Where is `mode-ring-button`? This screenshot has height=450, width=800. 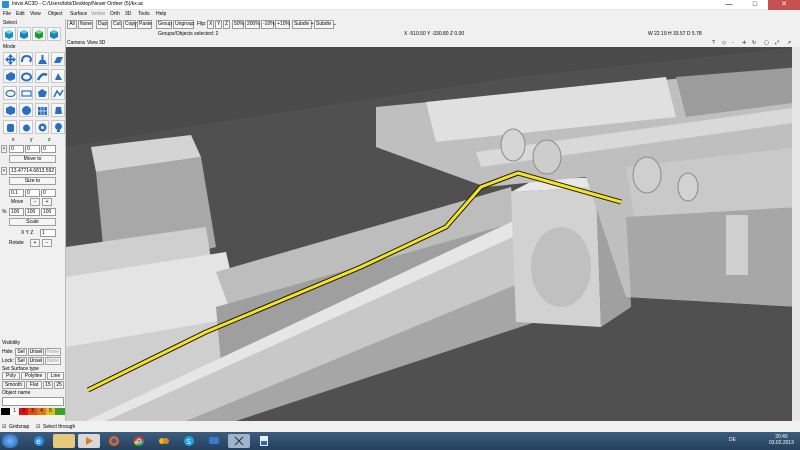 mode-ring-button is located at coordinates (26, 76).